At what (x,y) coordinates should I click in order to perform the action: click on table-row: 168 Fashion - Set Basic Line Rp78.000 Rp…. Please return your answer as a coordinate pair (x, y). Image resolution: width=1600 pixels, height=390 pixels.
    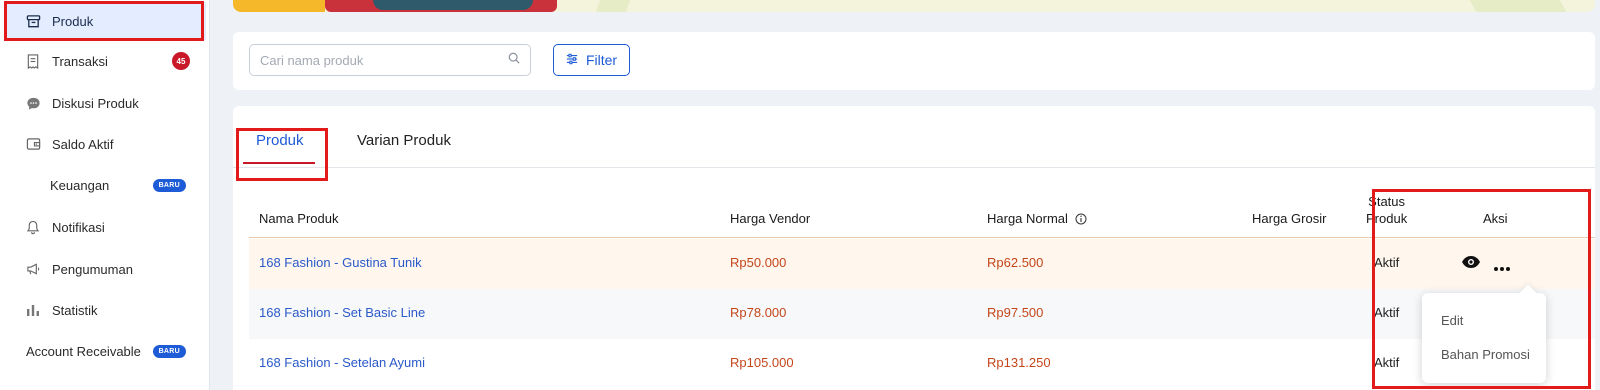
    Looking at the image, I should click on (922, 314).